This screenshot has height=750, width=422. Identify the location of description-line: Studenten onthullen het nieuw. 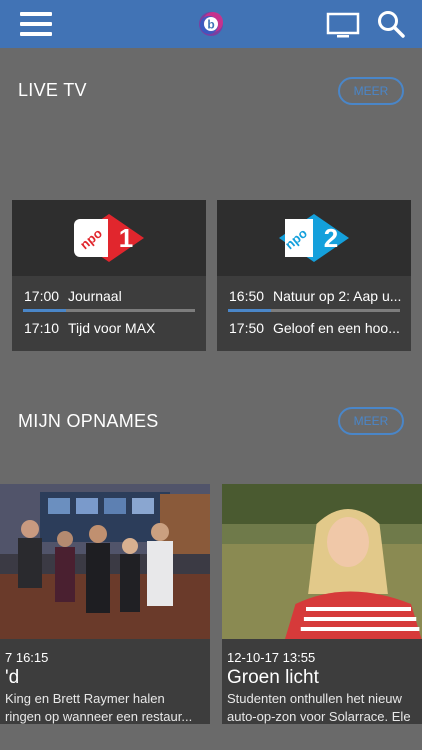
(314, 698).